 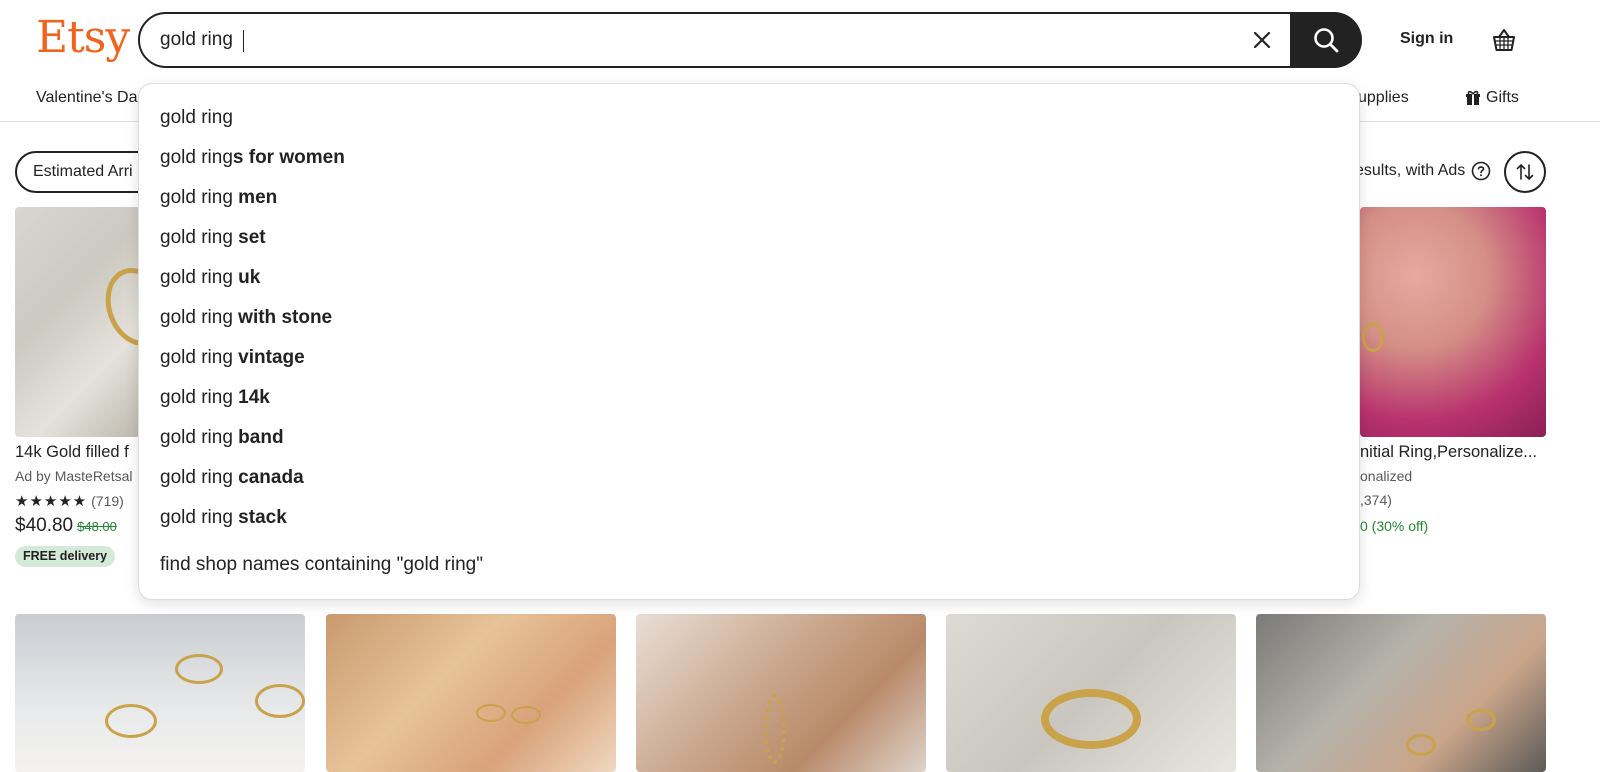 What do you see at coordinates (271, 477) in the screenshot?
I see `suggestion-suffix: canada` at bounding box center [271, 477].